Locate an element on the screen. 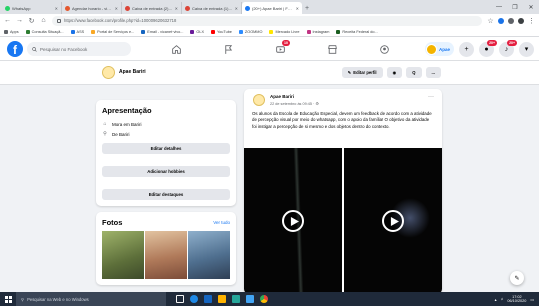  profile-button: Apae is located at coordinates (439, 49).